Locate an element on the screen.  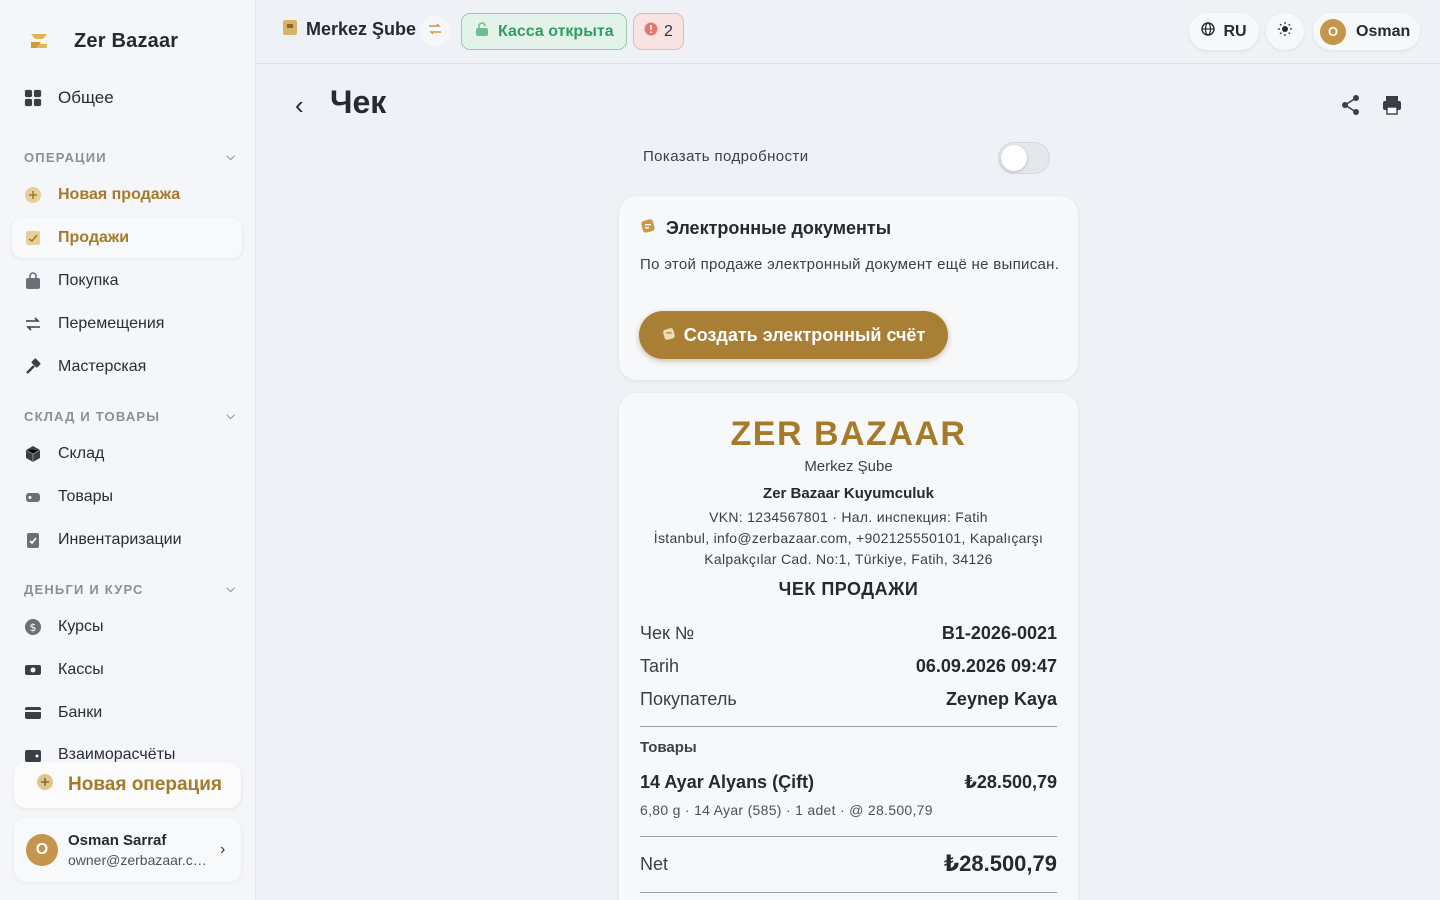
toggle-knob is located at coordinates (1014, 158).